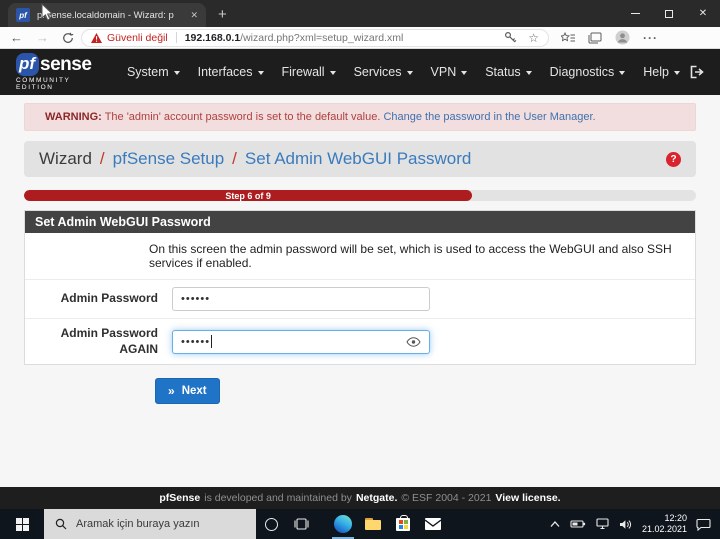 This screenshot has height=539, width=720. I want to click on mail-icon, so click(433, 524).